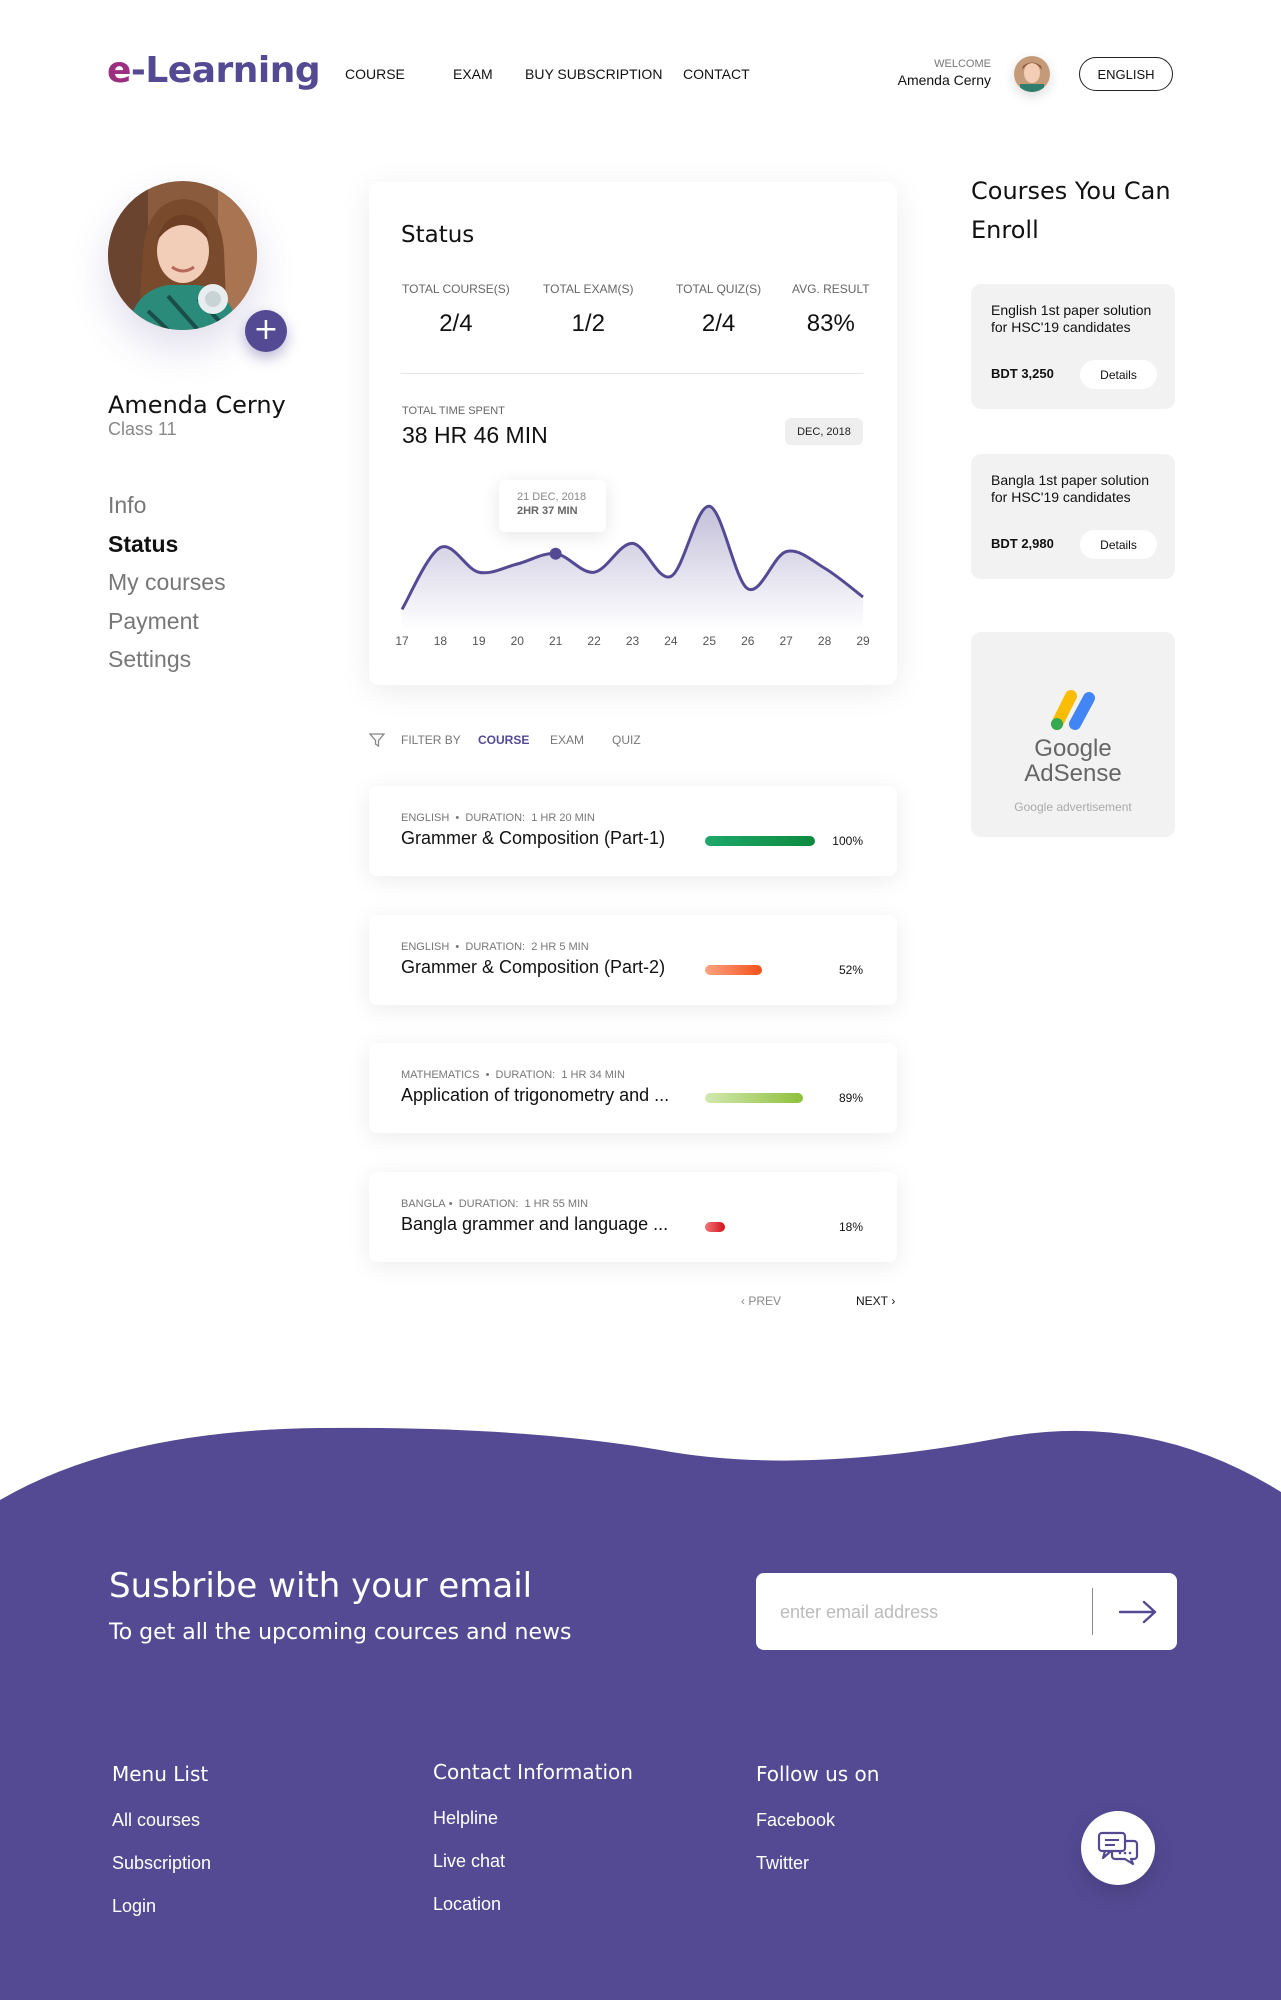  Describe the element at coordinates (156, 1820) in the screenshot. I see `footer-link-all-courses: All courses` at that location.